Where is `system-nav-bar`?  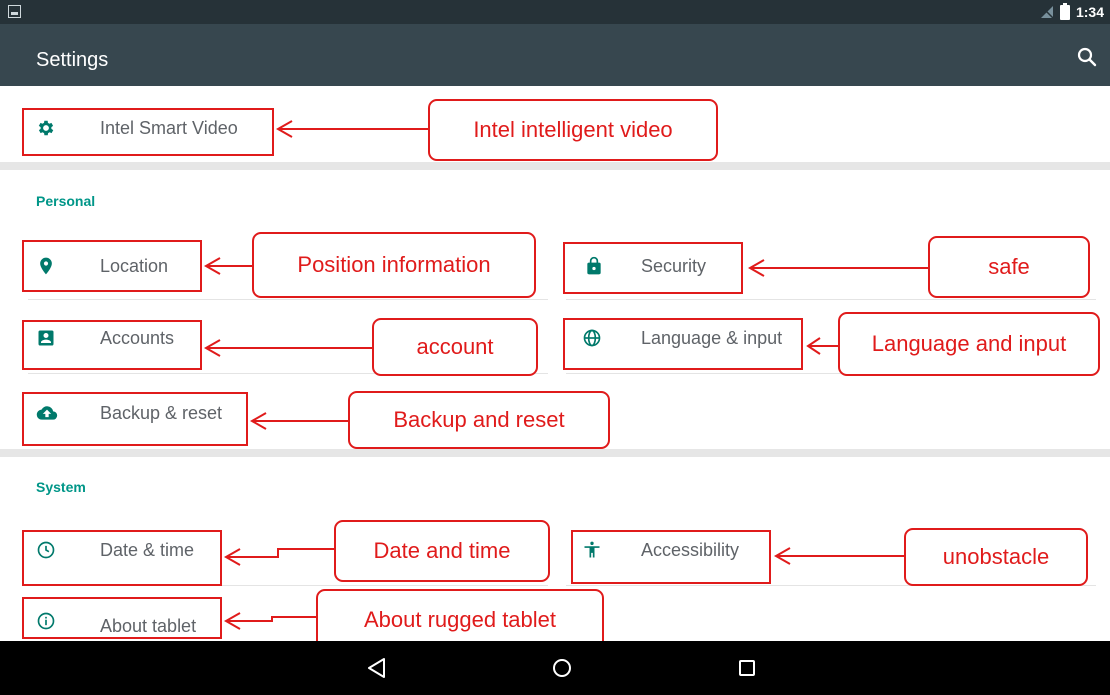 system-nav-bar is located at coordinates (555, 668).